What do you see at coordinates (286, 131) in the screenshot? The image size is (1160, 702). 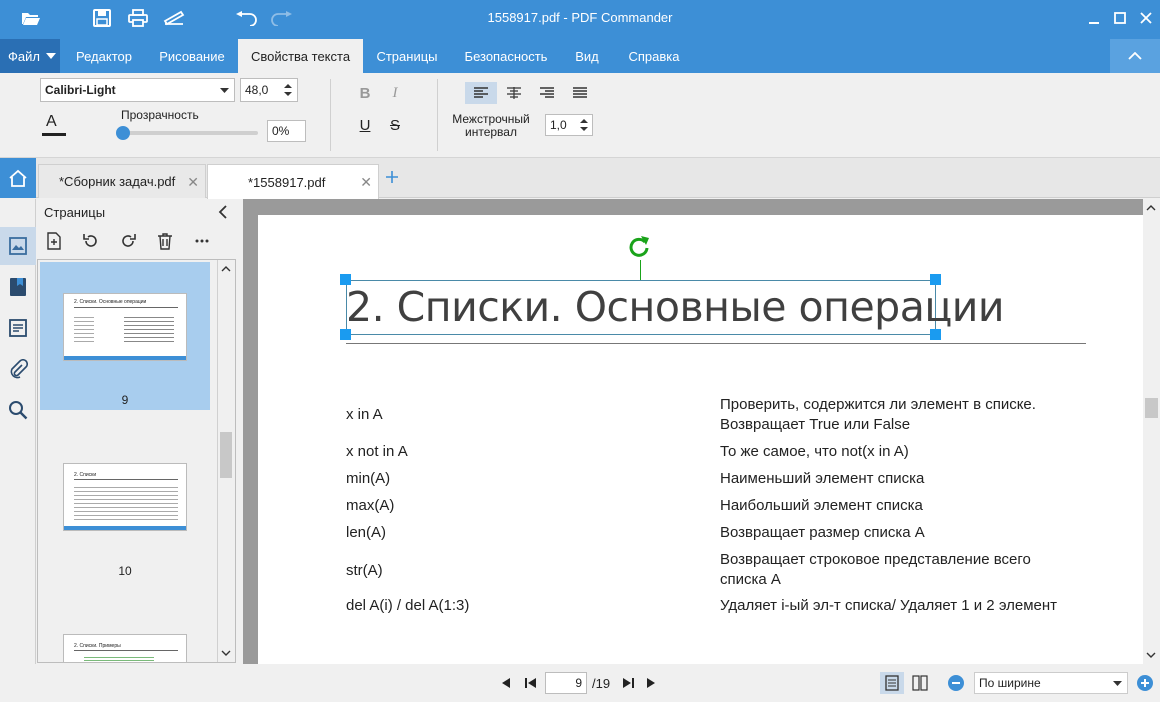 I see `opacity-input: 0%` at bounding box center [286, 131].